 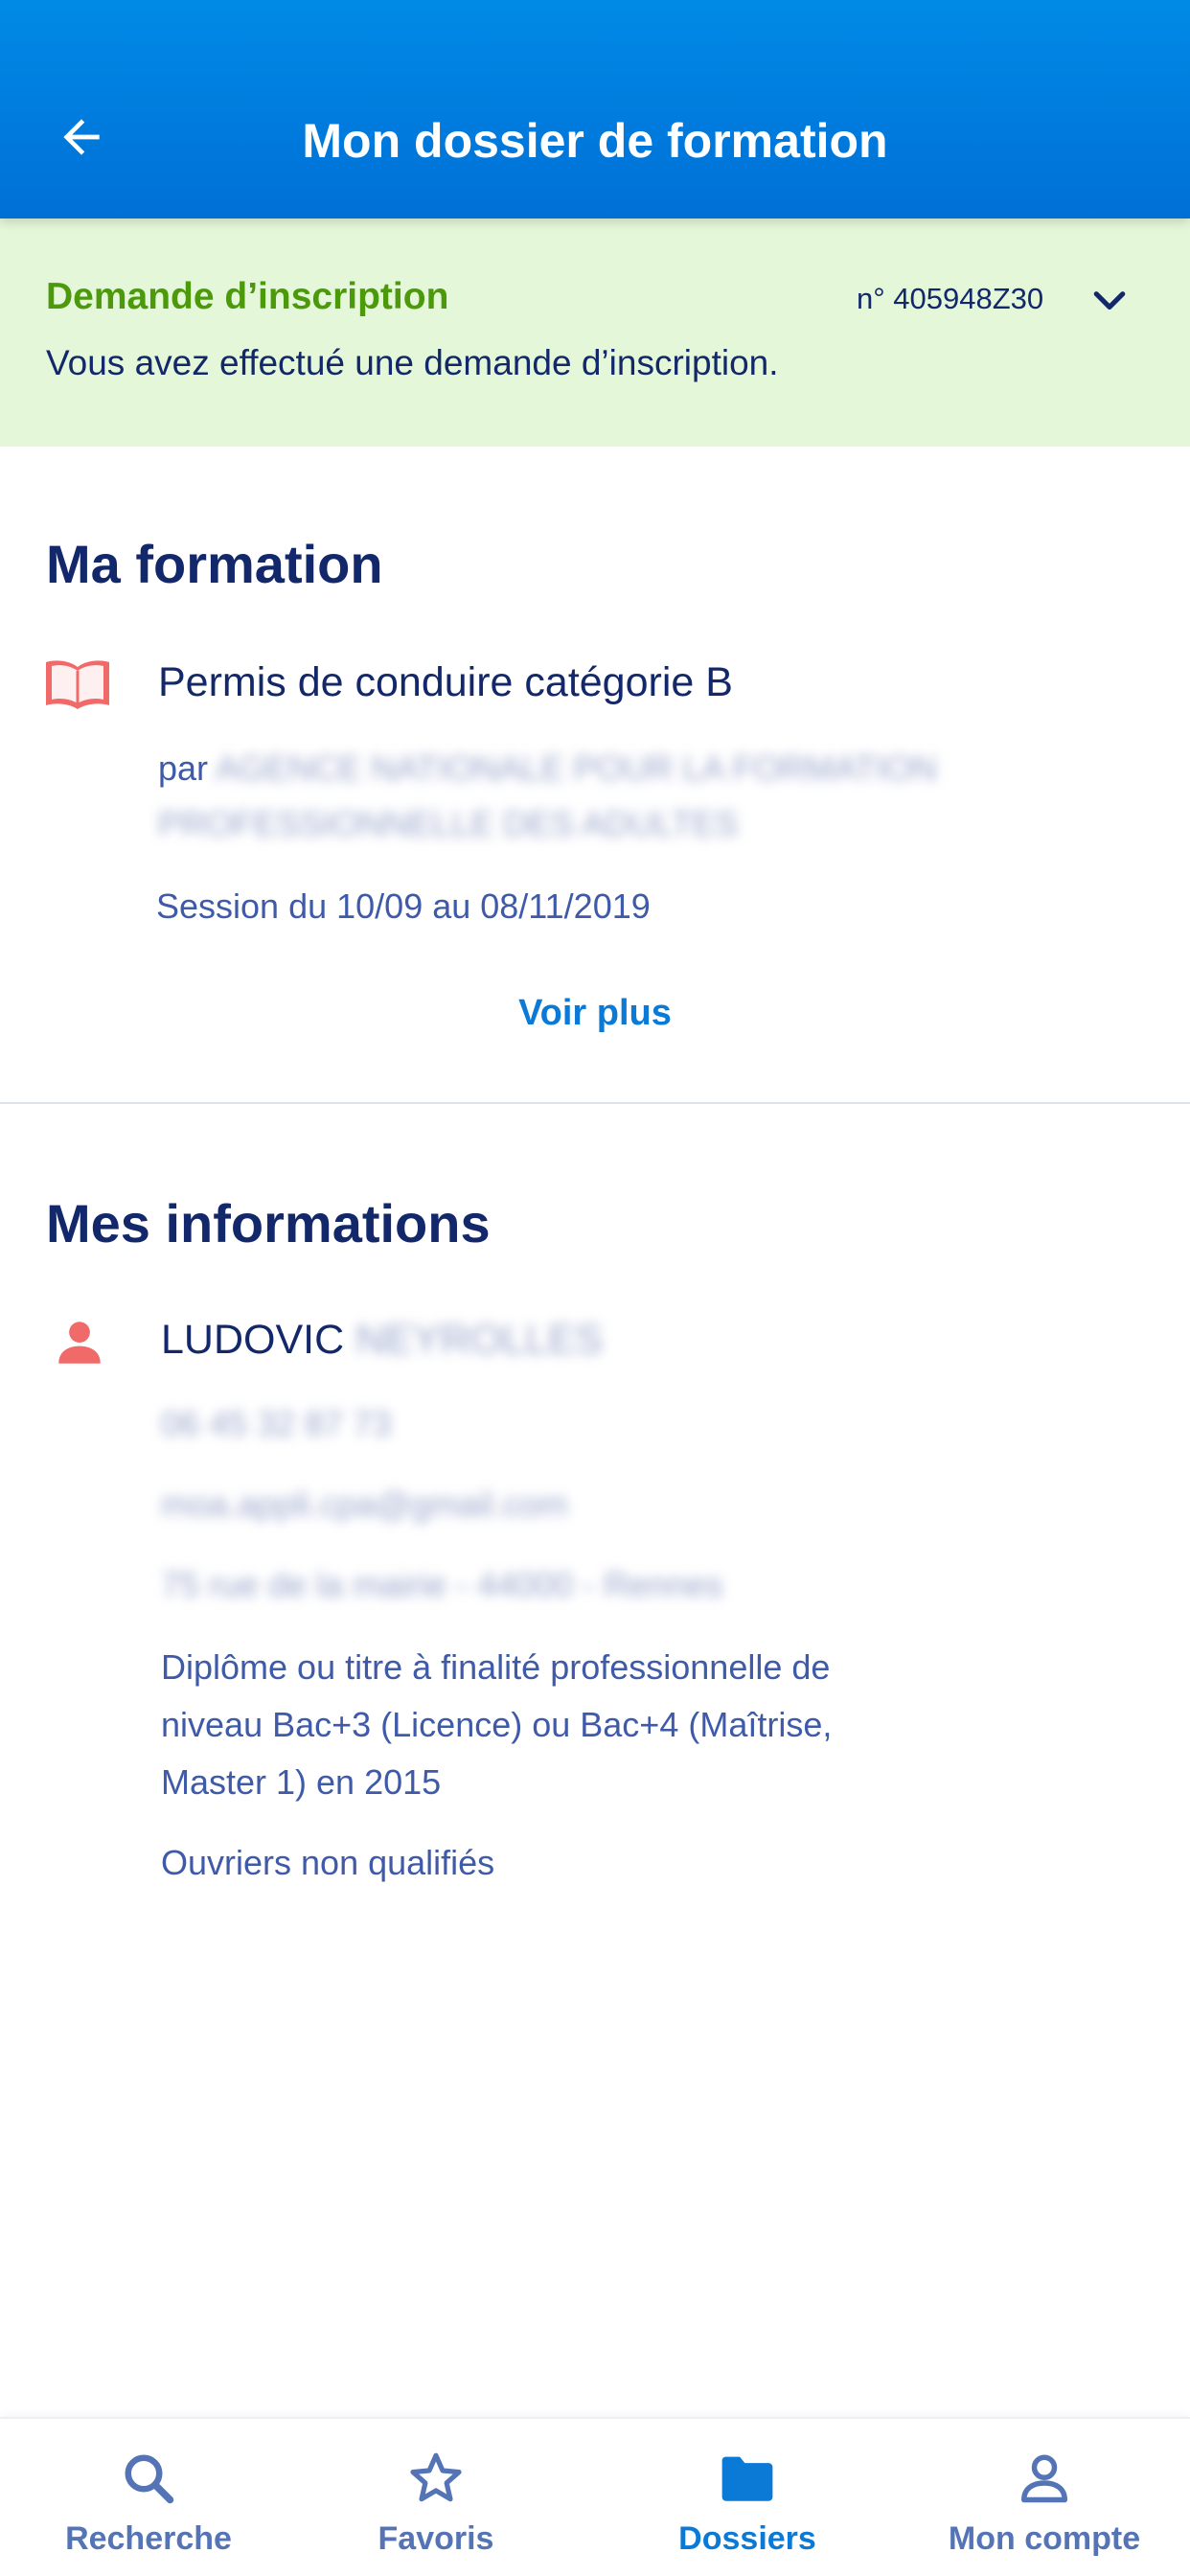 I want to click on expand-status-button, so click(x=1109, y=303).